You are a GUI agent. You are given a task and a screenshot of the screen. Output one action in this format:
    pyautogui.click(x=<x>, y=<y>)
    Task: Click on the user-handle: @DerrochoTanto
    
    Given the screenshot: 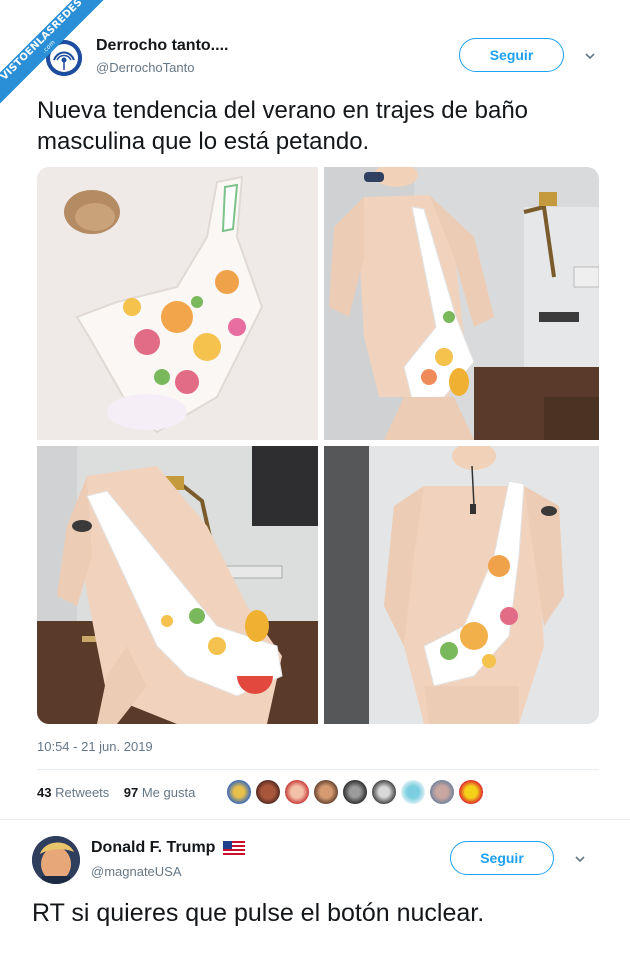 What is the action you would take?
    pyautogui.click(x=145, y=67)
    